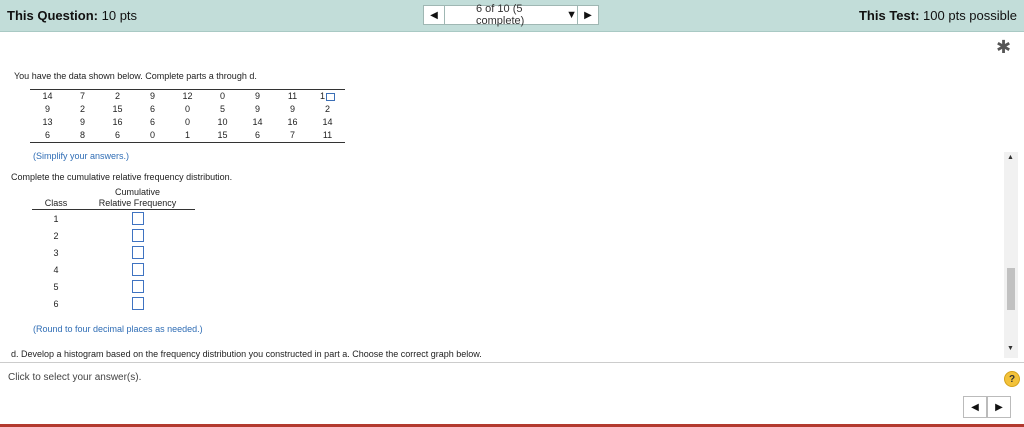 Image resolution: width=1024 pixels, height=427 pixels. Describe the element at coordinates (222, 109) in the screenshot. I see `data-cell: 5` at that location.